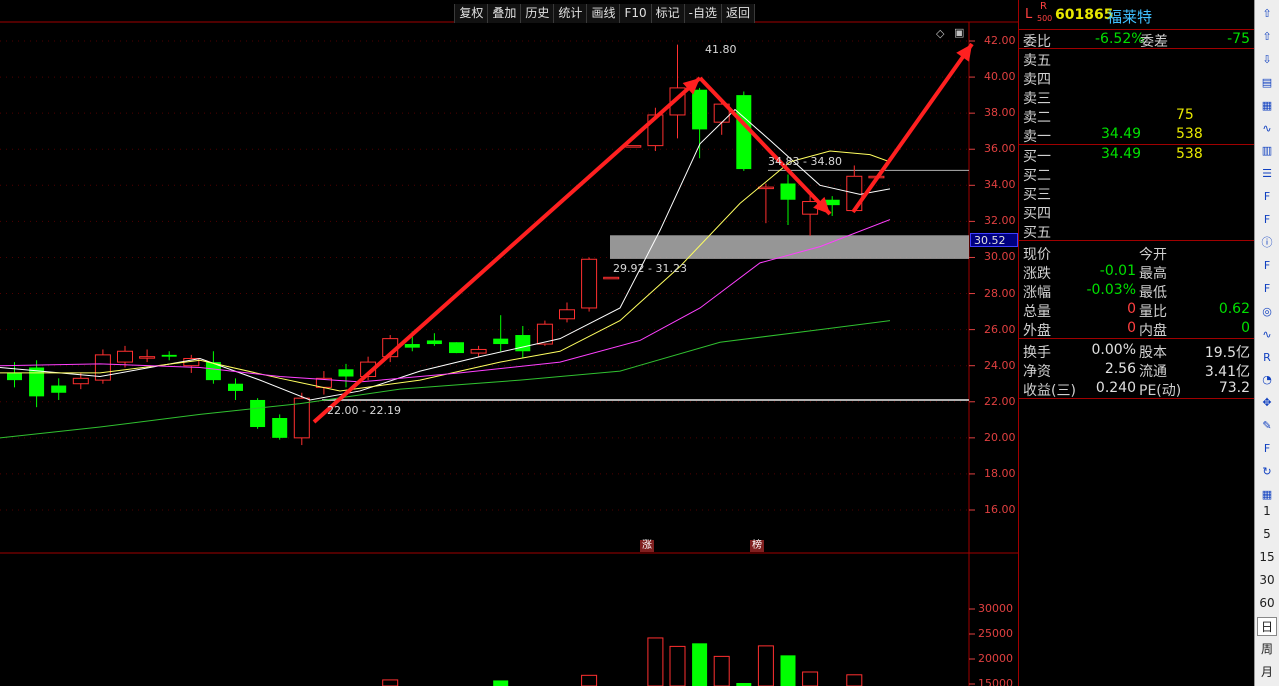 Image resolution: width=1279 pixels, height=686 pixels. Describe the element at coordinates (1267, 334) in the screenshot. I see `wave-icon: ∿` at that location.